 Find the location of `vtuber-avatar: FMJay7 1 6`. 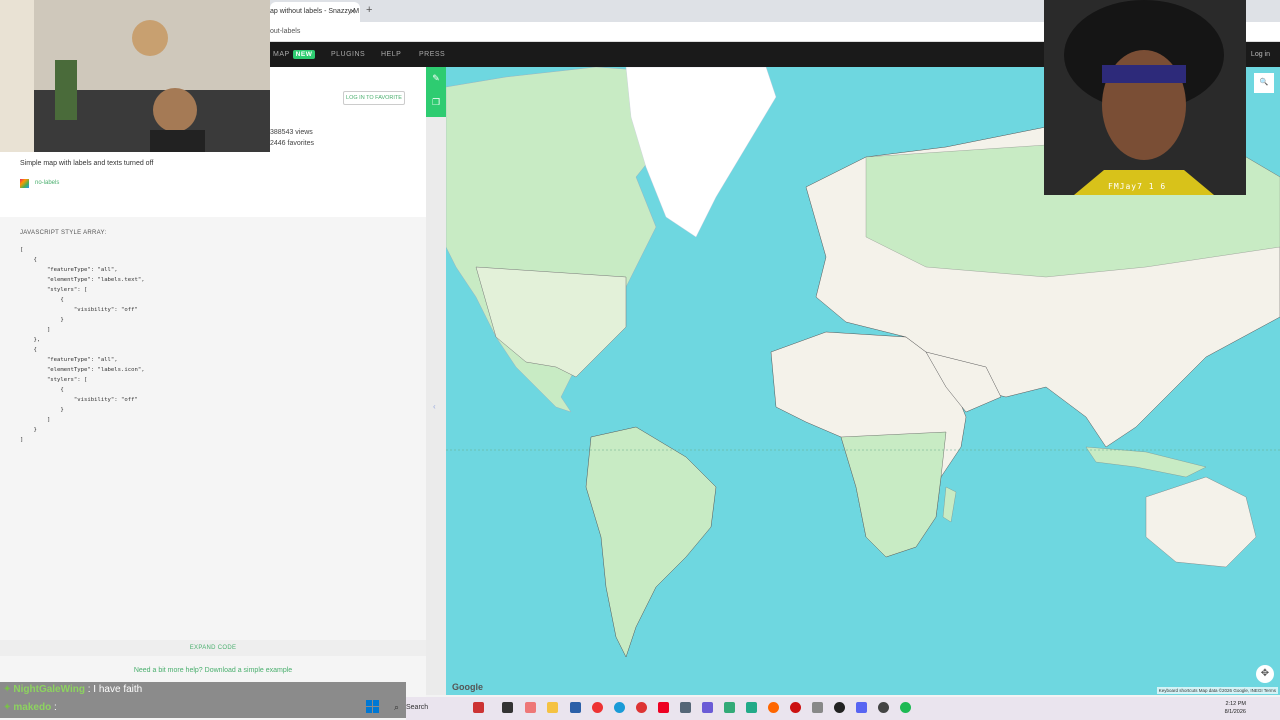

vtuber-avatar: FMJay7 1 6 is located at coordinates (1145, 97).